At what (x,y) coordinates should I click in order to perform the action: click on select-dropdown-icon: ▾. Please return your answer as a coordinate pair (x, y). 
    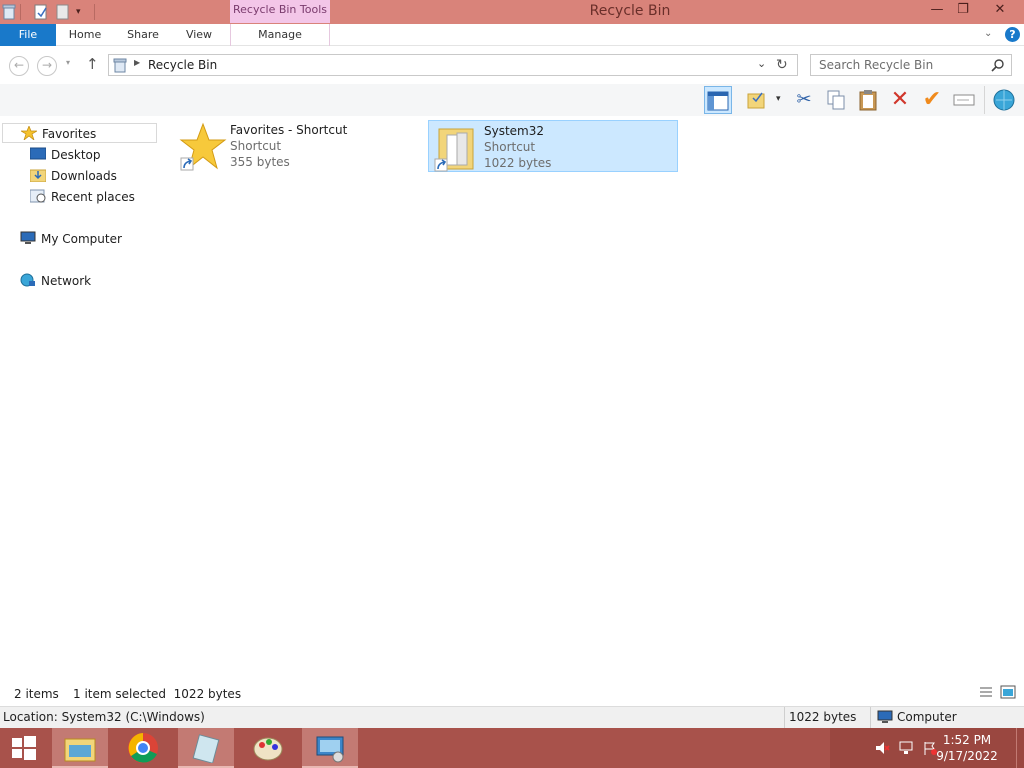
    Looking at the image, I should click on (778, 99).